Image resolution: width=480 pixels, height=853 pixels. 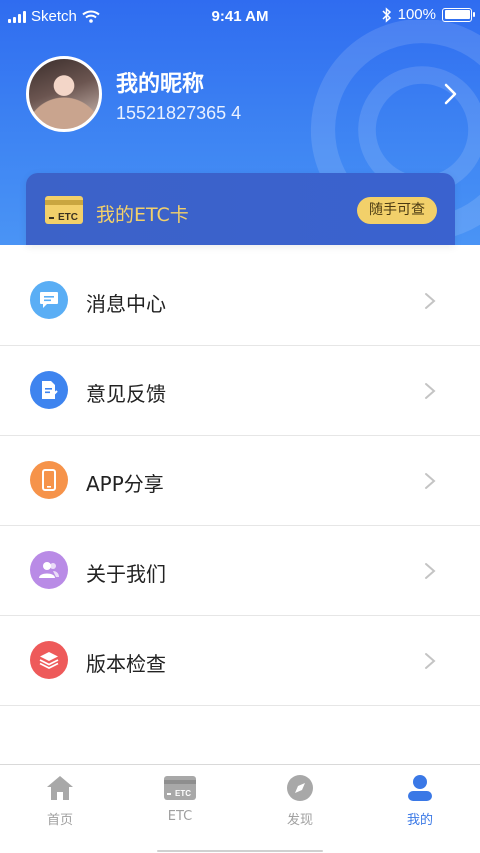 What do you see at coordinates (49, 570) in the screenshot?
I see `users-icon` at bounding box center [49, 570].